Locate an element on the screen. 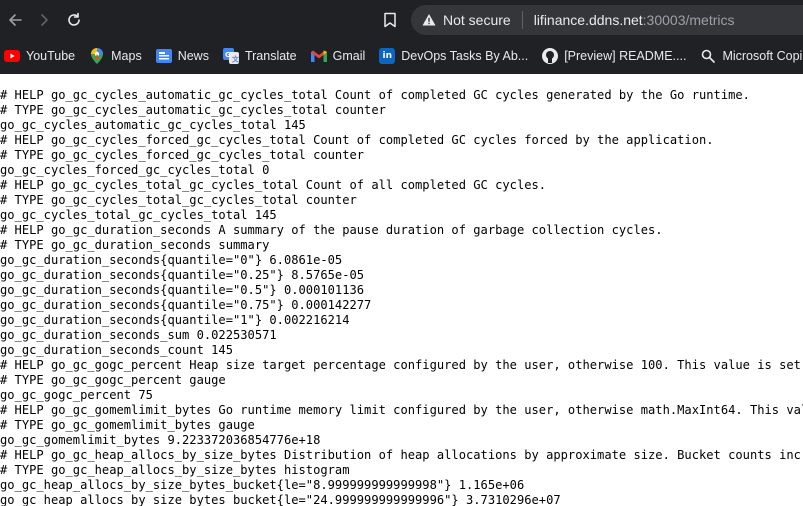 The width and height of the screenshot is (803, 506). bookmark-label: Translate is located at coordinates (270, 56).